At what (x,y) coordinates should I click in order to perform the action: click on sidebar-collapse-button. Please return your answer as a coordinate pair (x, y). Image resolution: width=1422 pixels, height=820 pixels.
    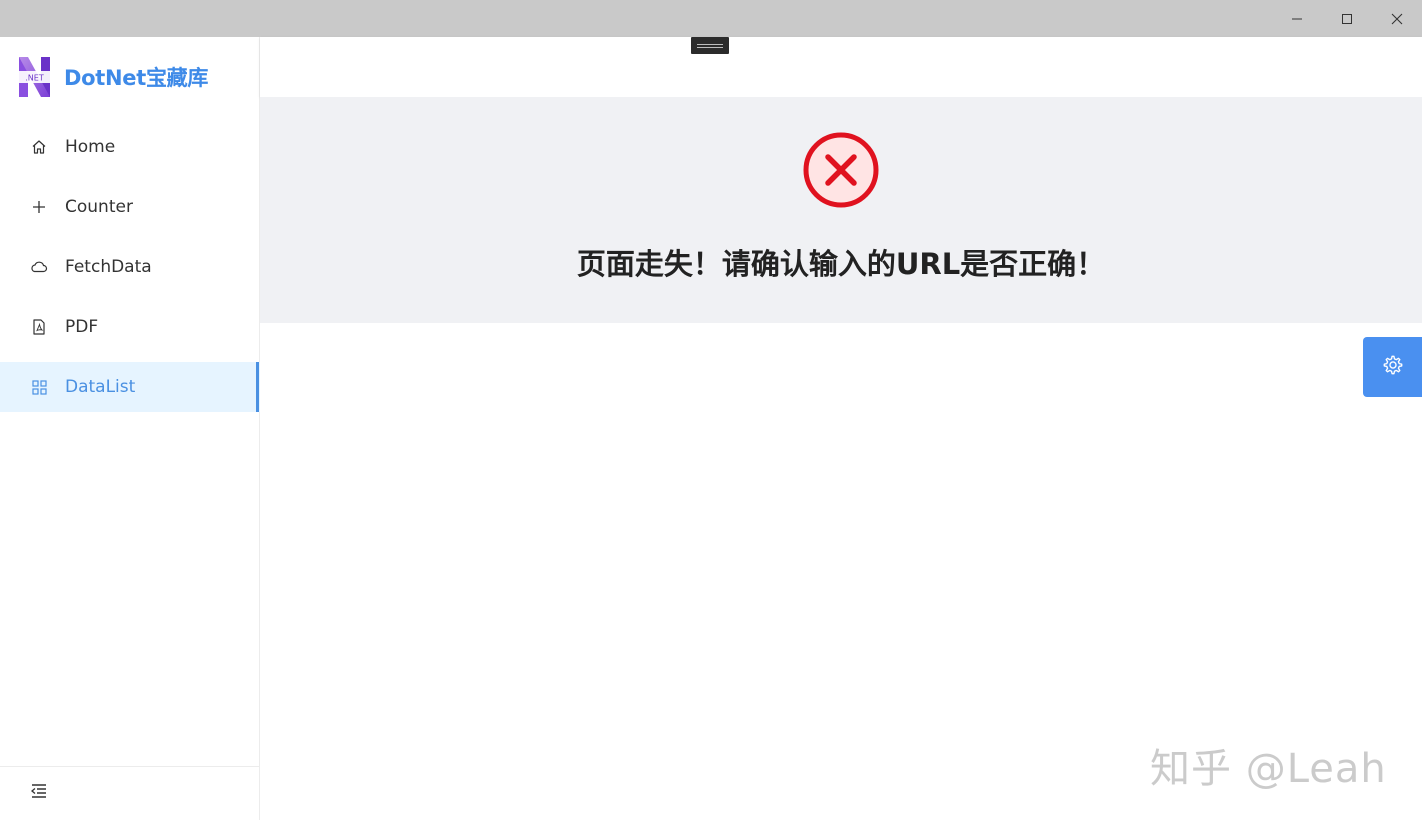
    Looking at the image, I should click on (130, 793).